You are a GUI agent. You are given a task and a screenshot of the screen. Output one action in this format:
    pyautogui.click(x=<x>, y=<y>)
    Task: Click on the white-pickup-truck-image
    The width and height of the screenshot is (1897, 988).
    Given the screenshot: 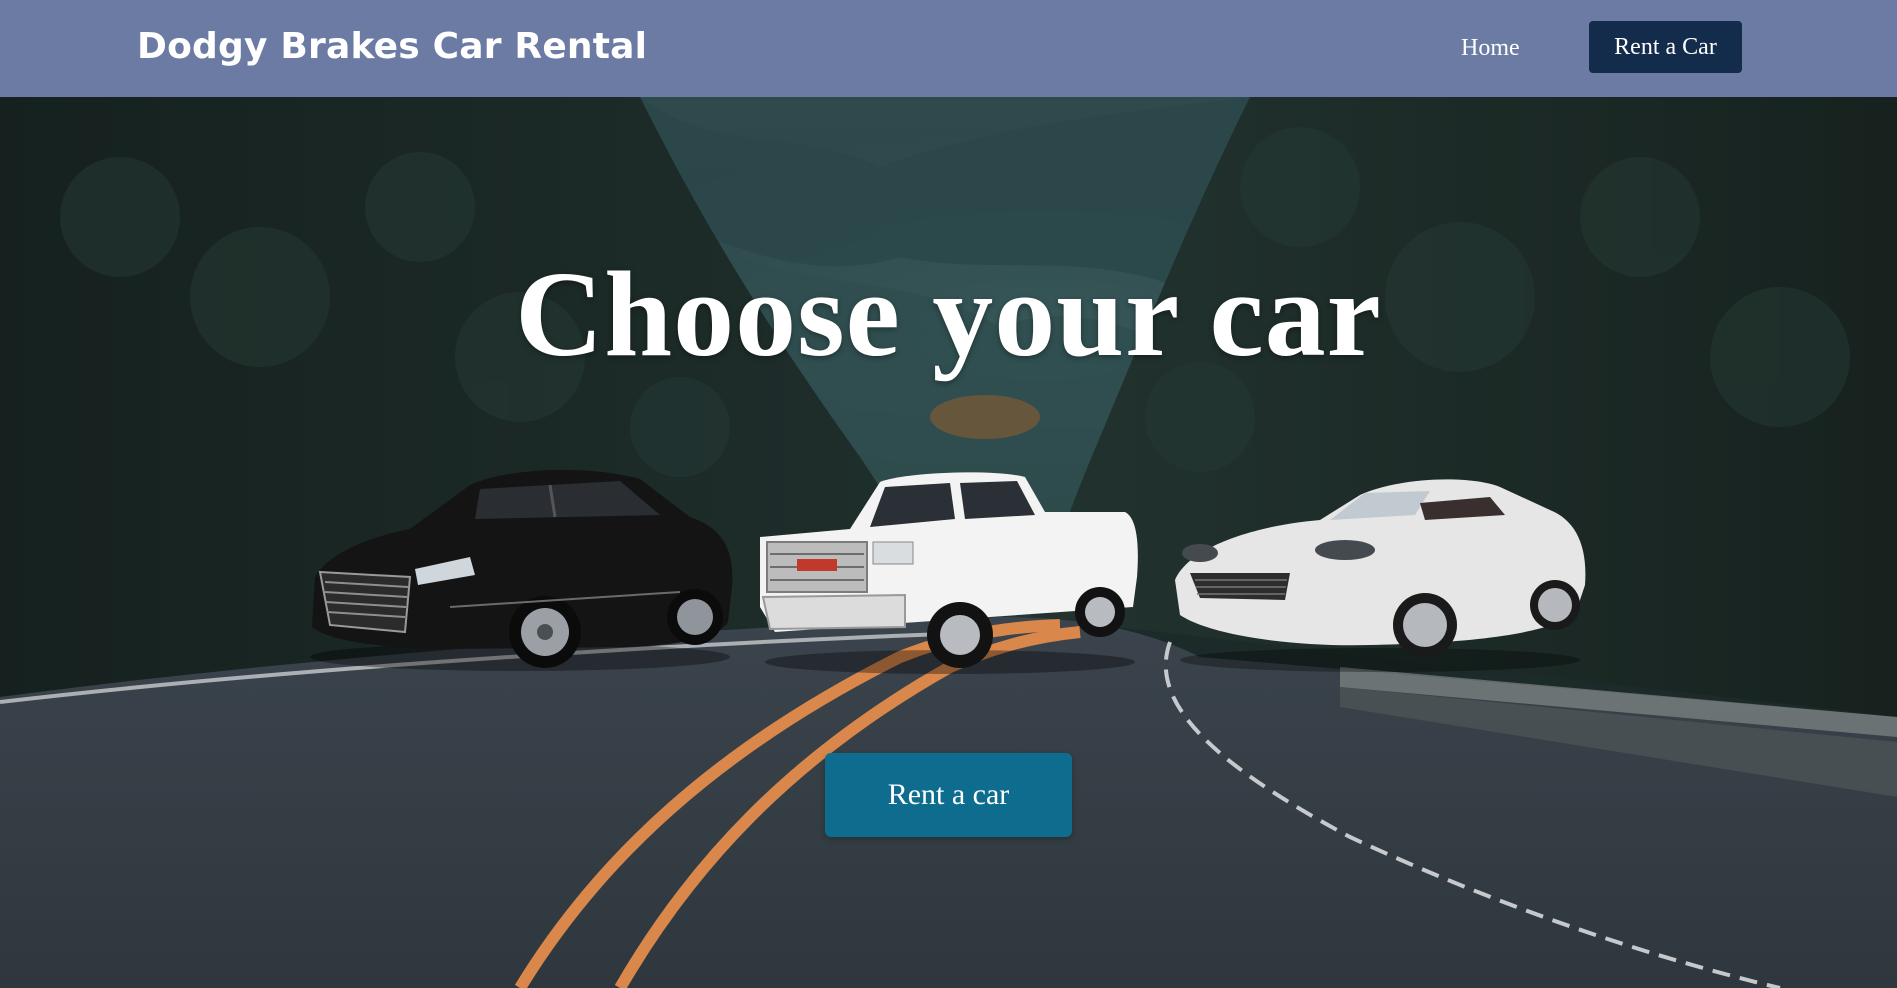 What is the action you would take?
    pyautogui.click(x=950, y=569)
    